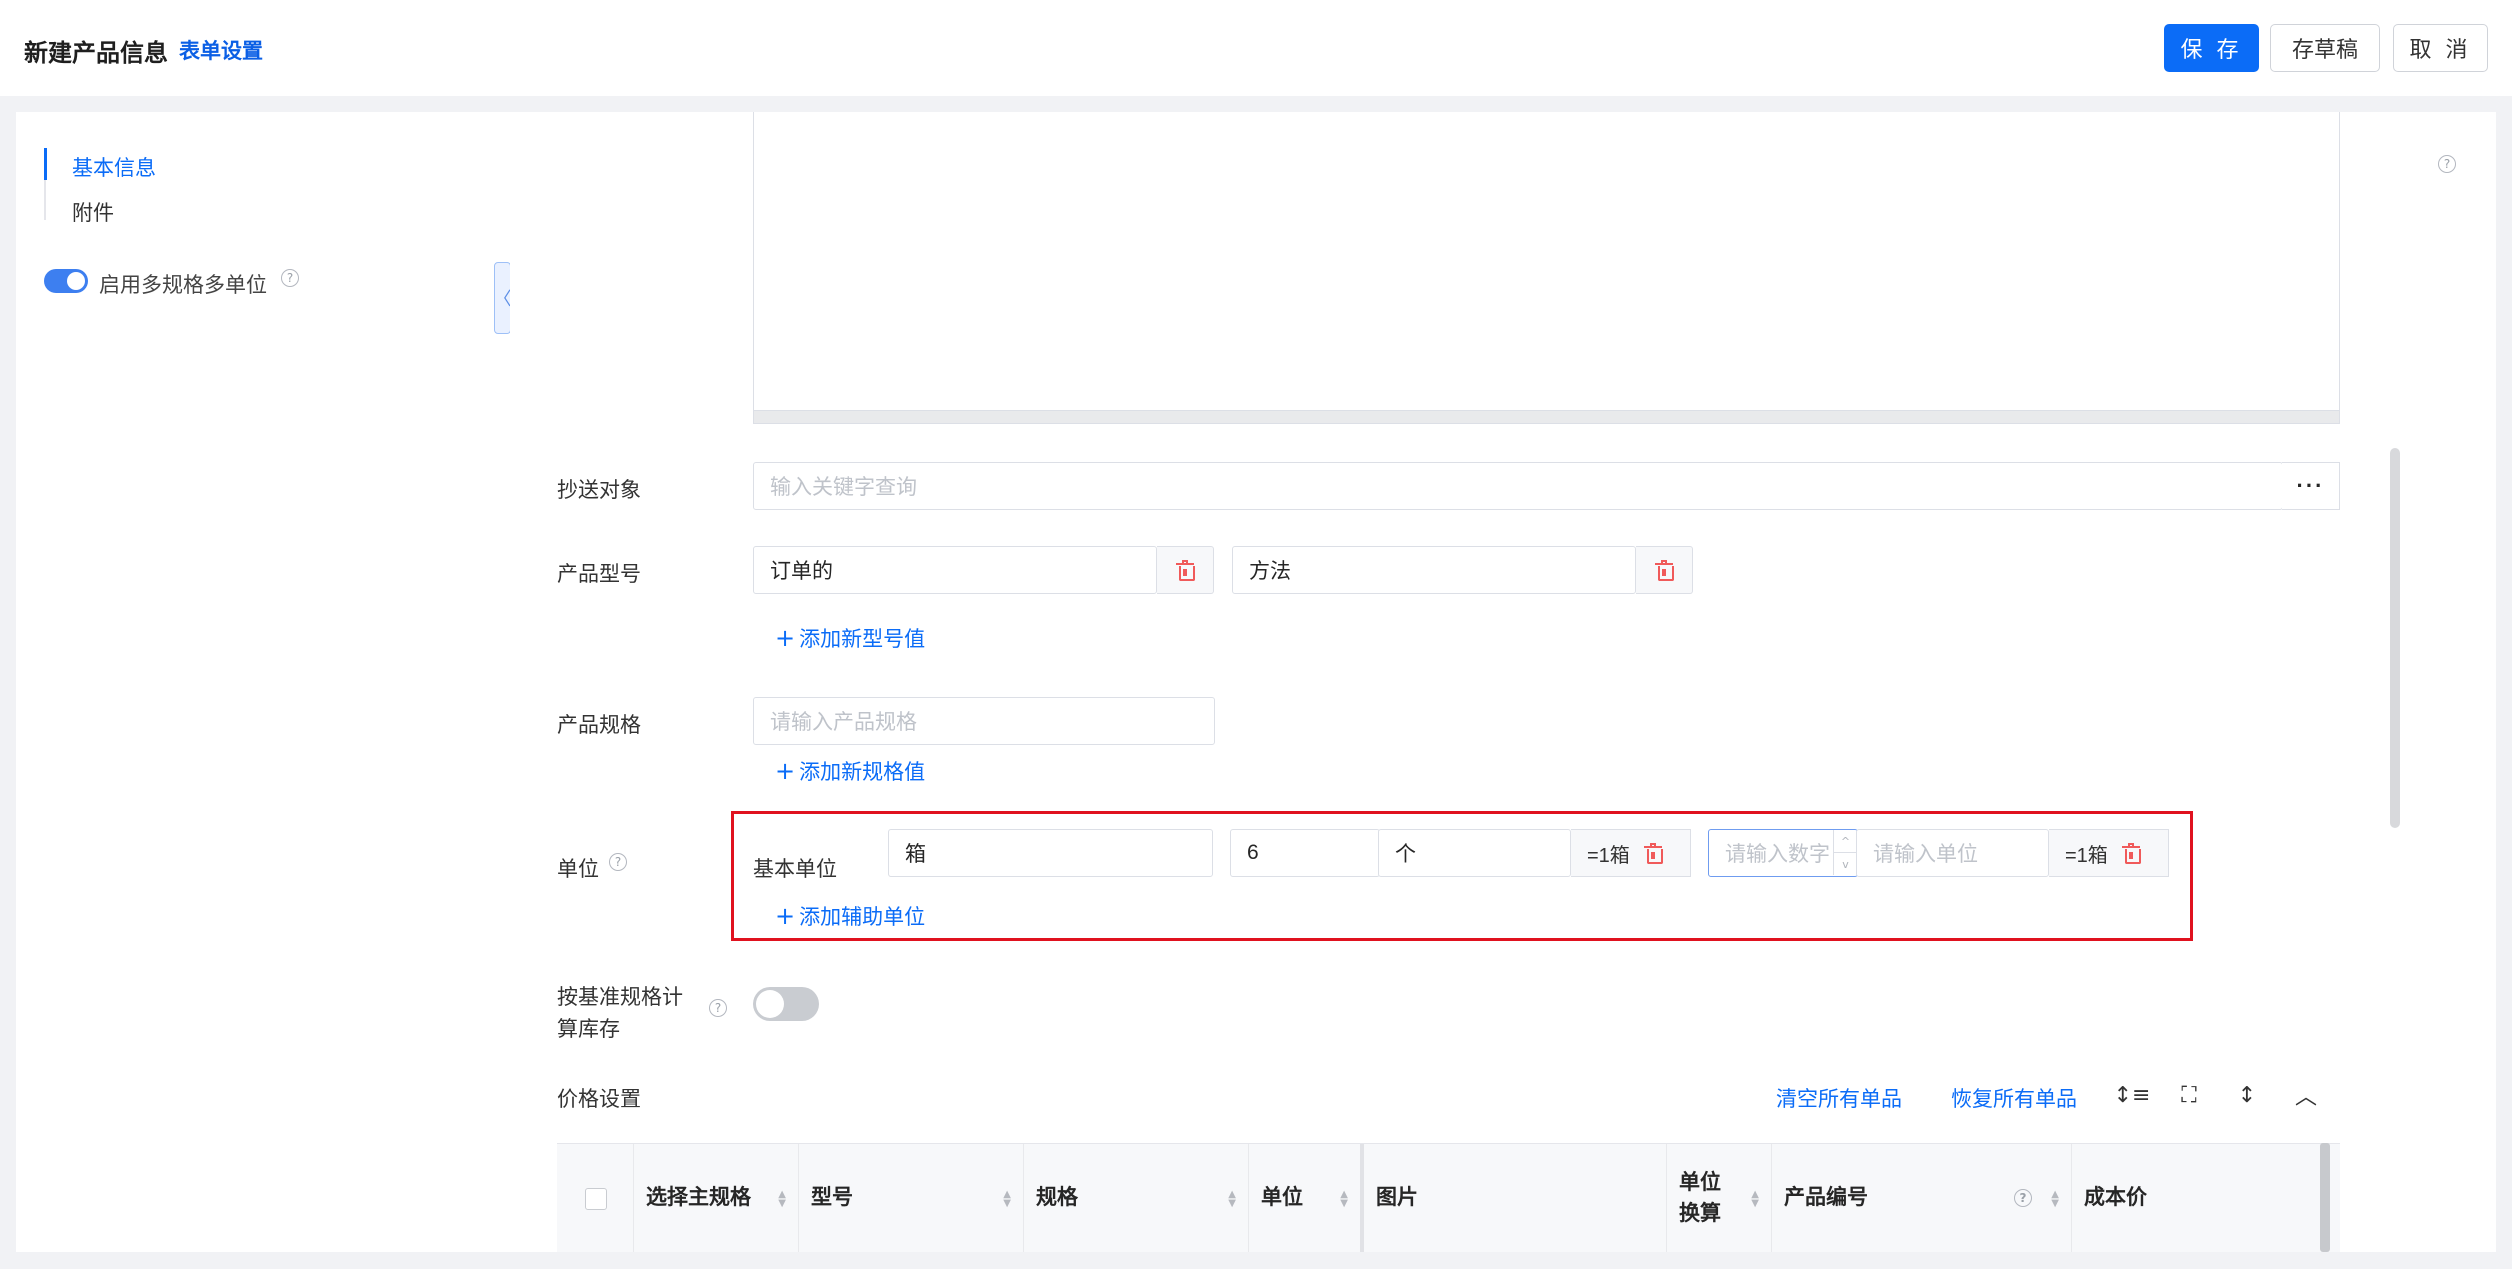  I want to click on aux-unit-2-qty-input: 请输入数字 ^ v, so click(1783, 853).